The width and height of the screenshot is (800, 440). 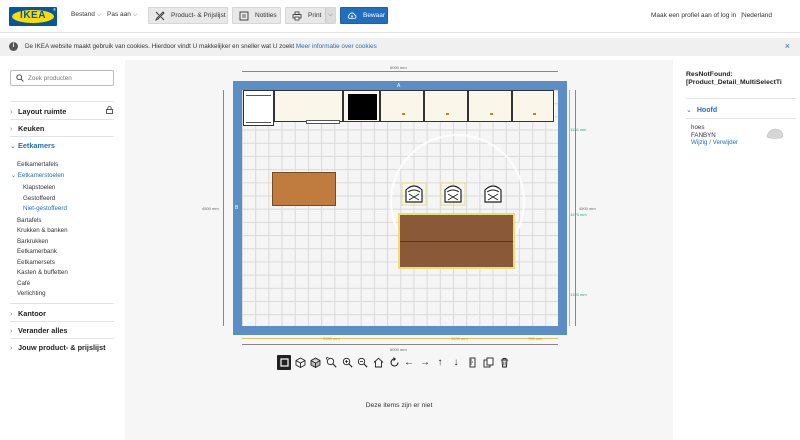 What do you see at coordinates (62, 313) in the screenshot?
I see `sidebar-section-kantoor: › Kantoor` at bounding box center [62, 313].